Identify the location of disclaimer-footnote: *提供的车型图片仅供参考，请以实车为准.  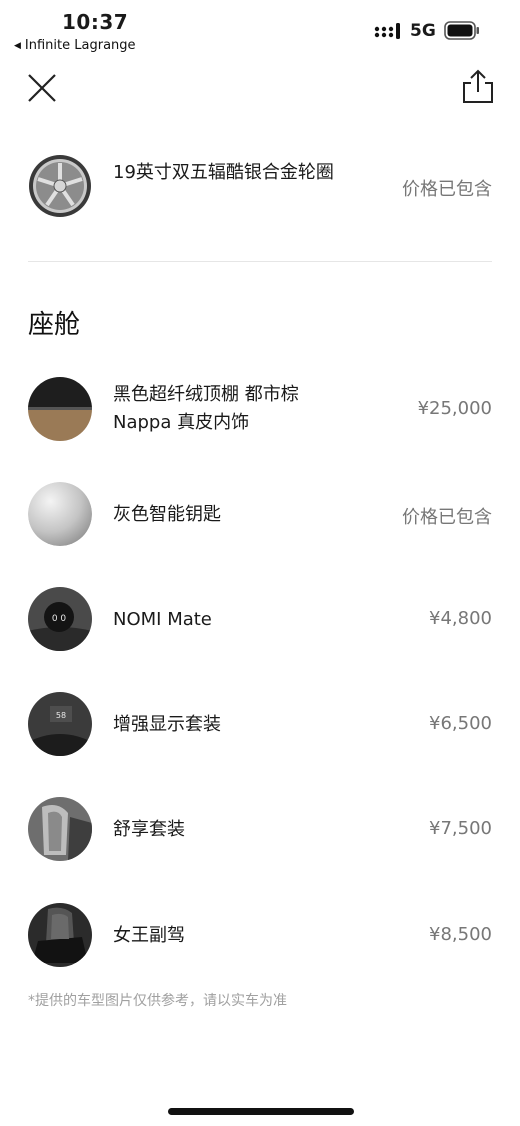
(157, 1001).